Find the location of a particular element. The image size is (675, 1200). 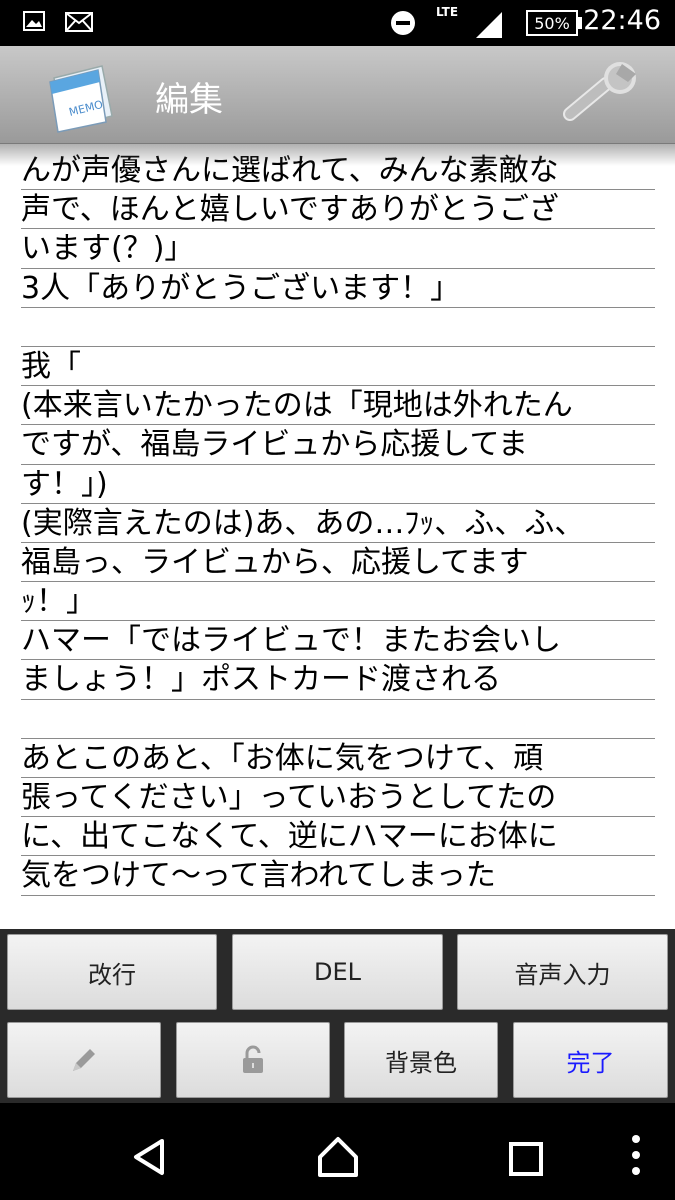

battery-cap is located at coordinates (580, 23).